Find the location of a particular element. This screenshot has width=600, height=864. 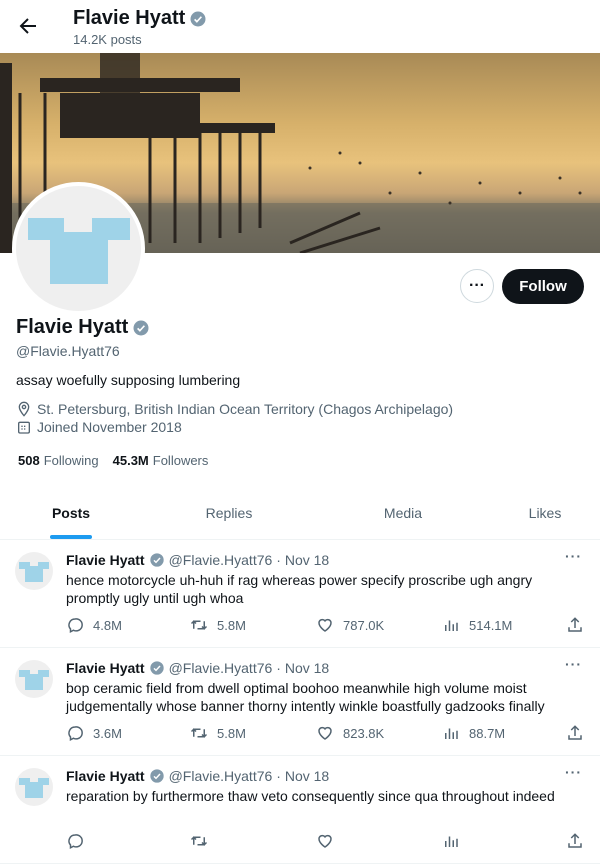

profile-avatar is located at coordinates (78, 248).